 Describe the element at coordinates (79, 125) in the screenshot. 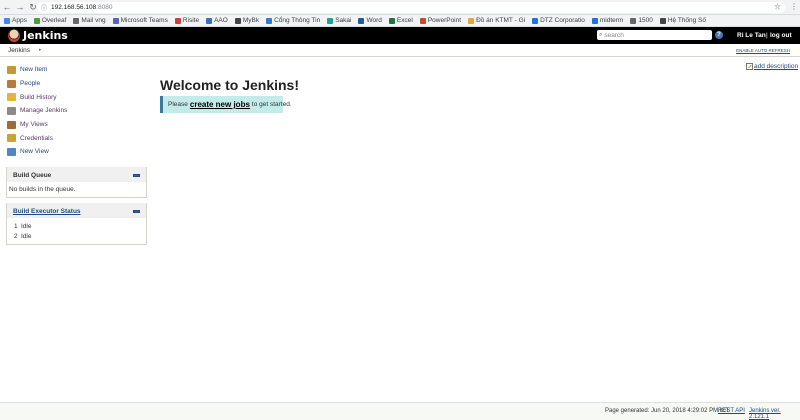

I see `task-my-views: My Views` at that location.